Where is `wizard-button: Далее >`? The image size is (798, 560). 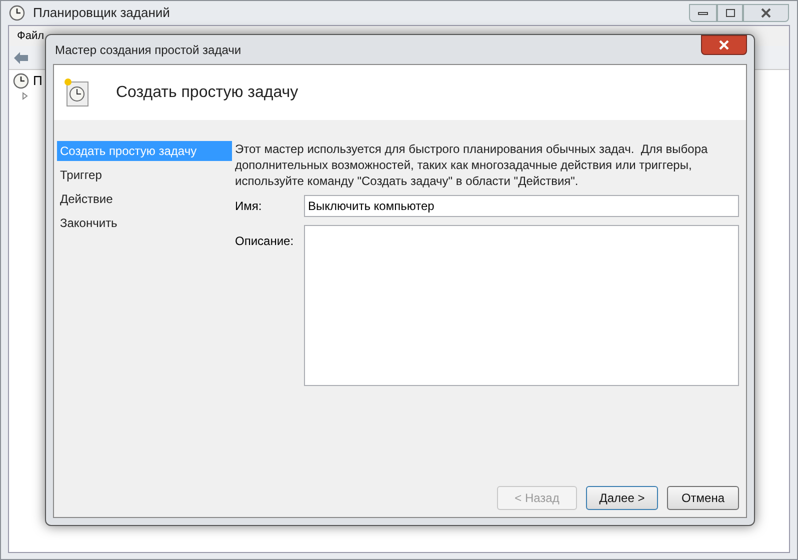 wizard-button: Далее > is located at coordinates (622, 498).